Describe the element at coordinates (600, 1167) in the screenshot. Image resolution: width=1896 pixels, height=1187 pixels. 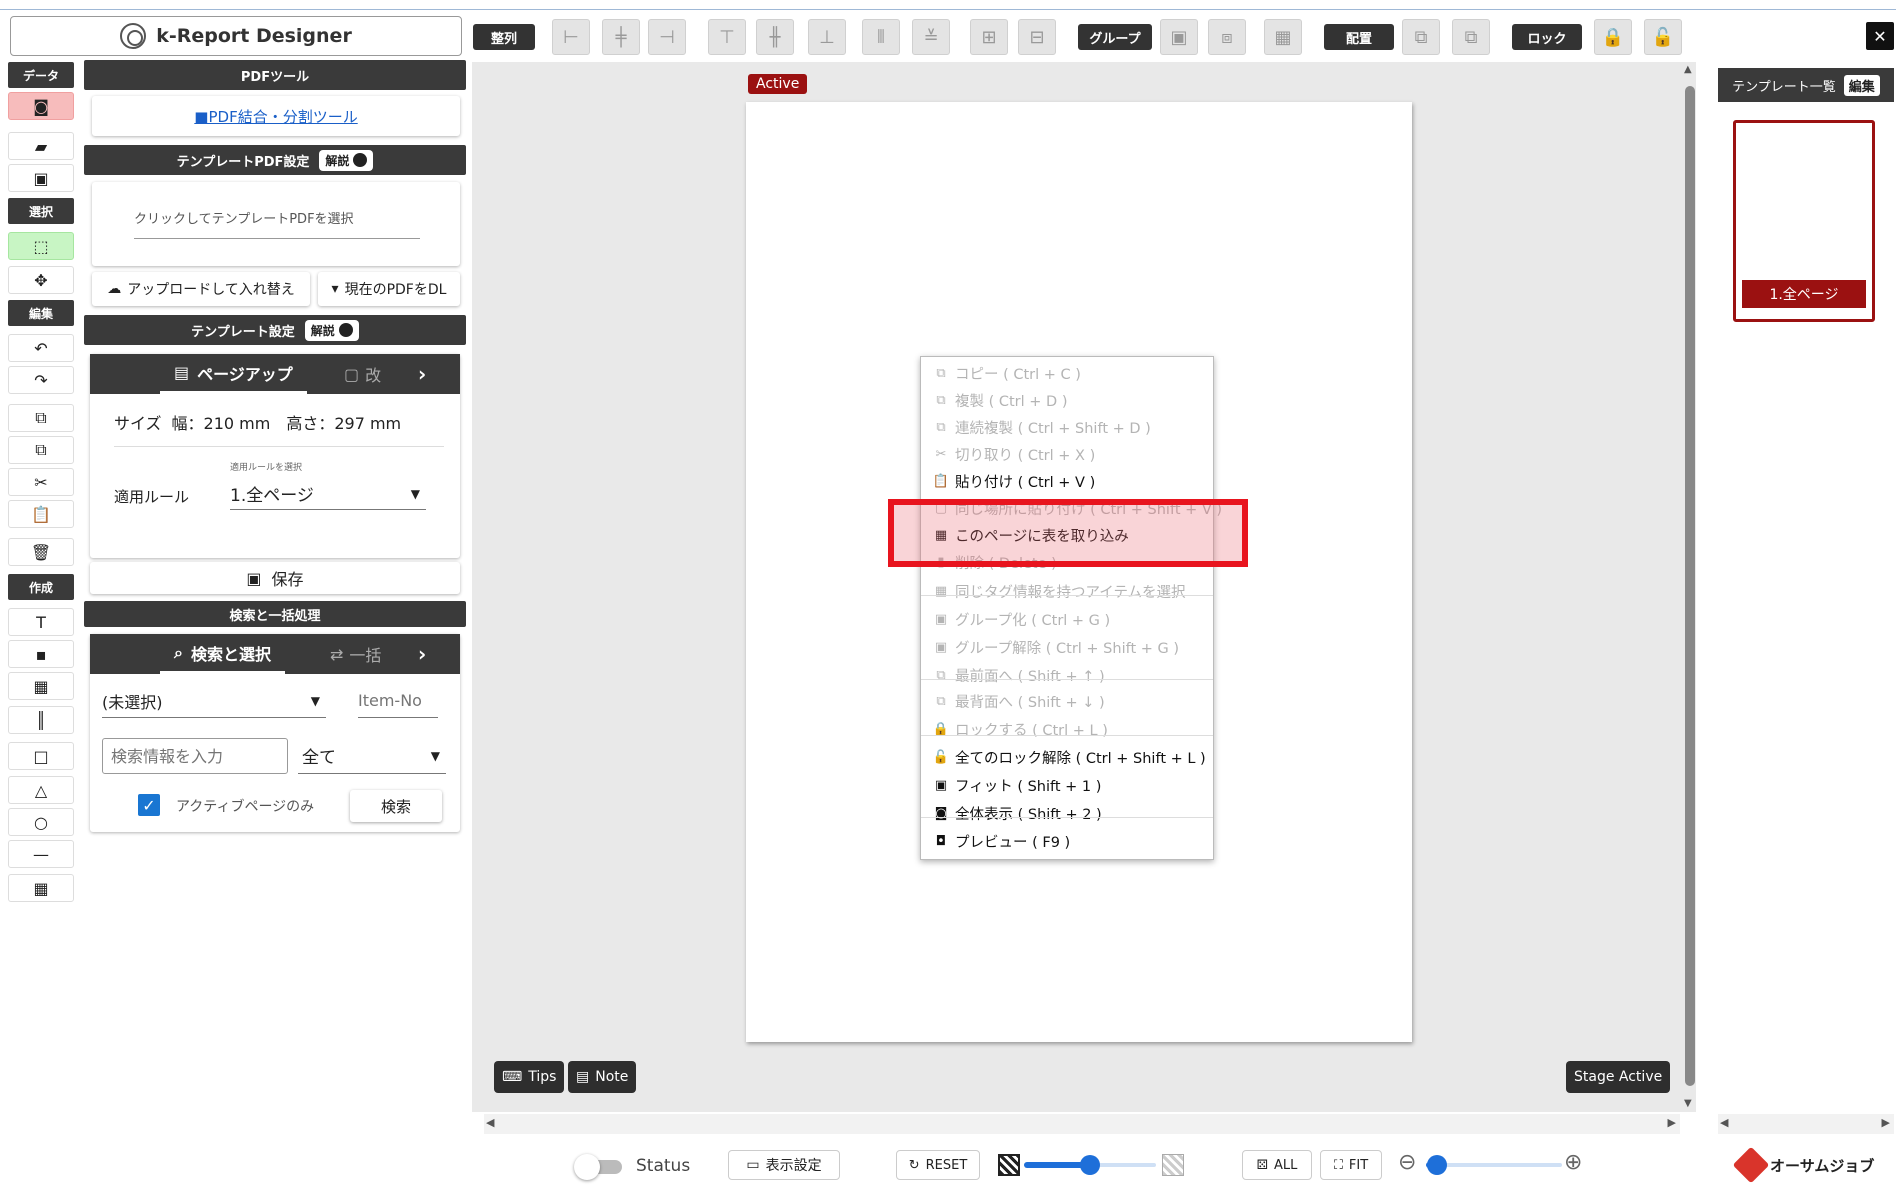
I see `status-toggle` at that location.